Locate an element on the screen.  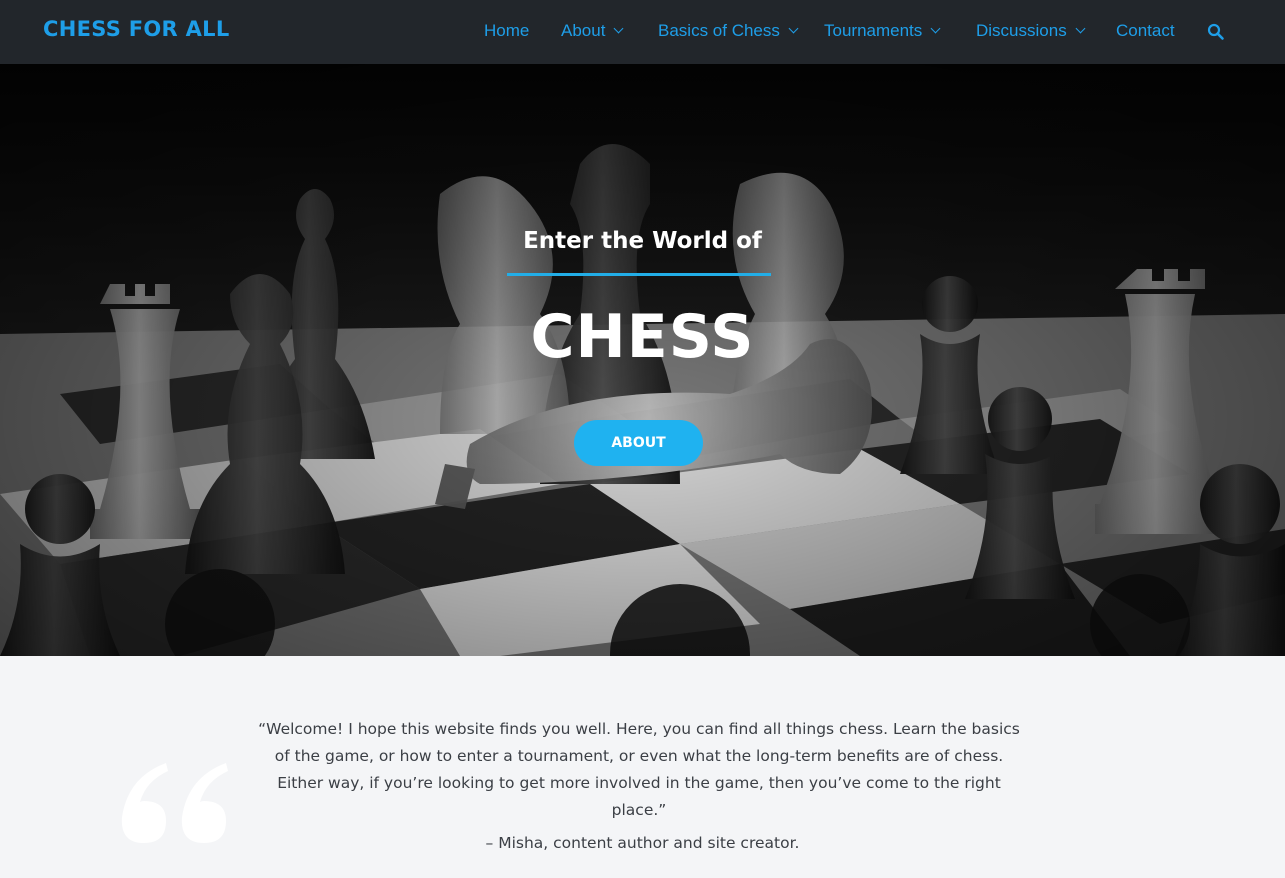
hero-divider is located at coordinates (639, 274).